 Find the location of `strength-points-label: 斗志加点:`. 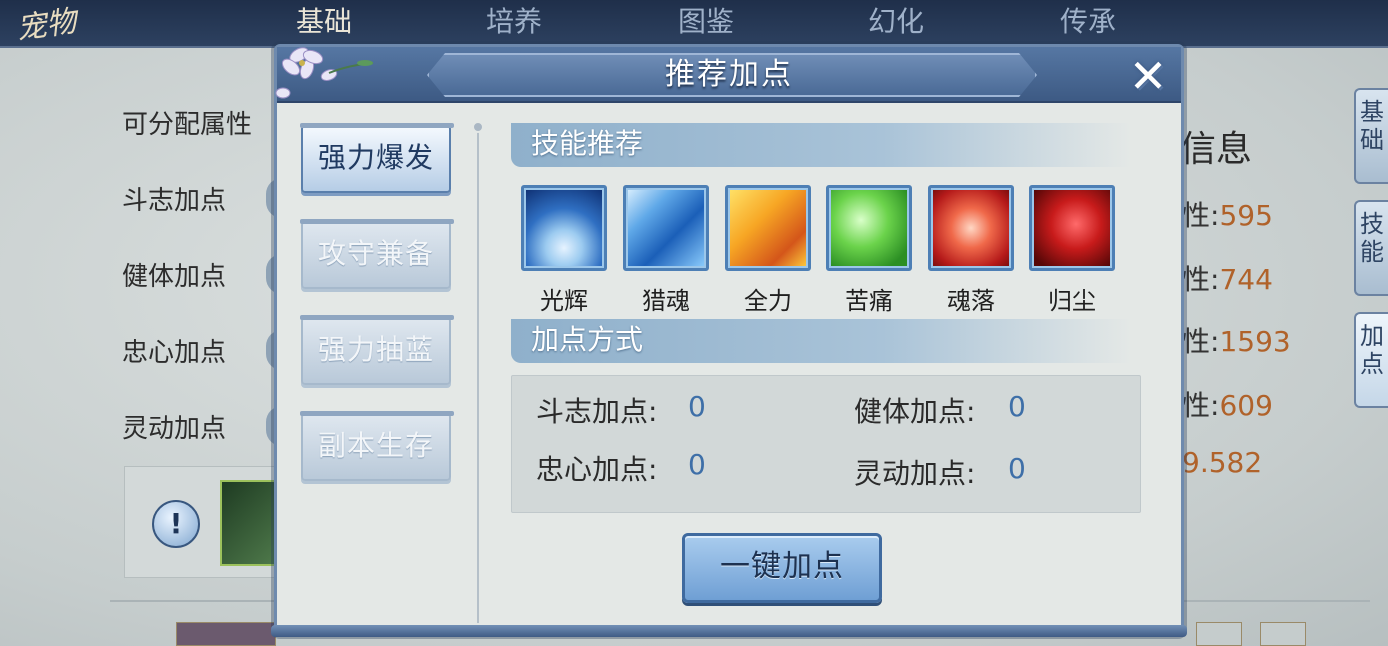

strength-points-label: 斗志加点: is located at coordinates (597, 411).